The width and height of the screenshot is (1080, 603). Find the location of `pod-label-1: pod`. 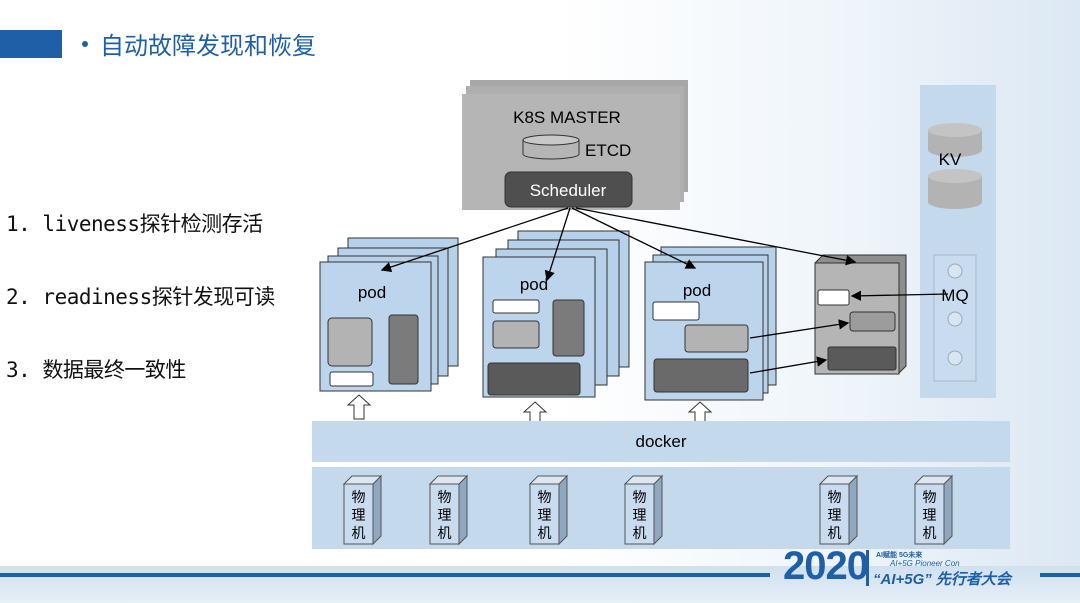

pod-label-1: pod is located at coordinates (372, 292).